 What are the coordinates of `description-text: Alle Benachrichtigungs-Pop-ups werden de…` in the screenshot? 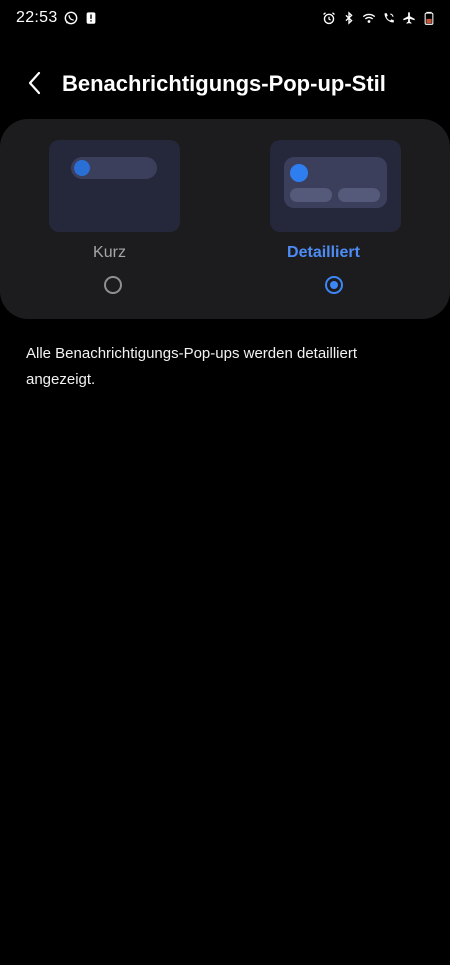 It's located at (192, 366).